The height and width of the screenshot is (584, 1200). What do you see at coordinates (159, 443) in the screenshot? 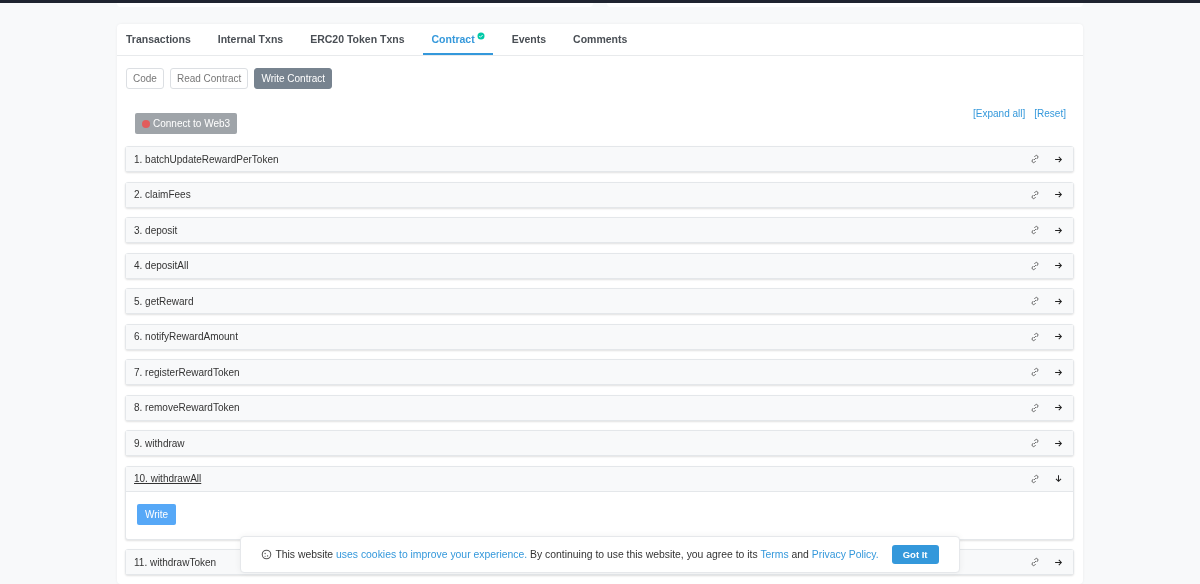
I see `function-name: 9. withdraw` at bounding box center [159, 443].